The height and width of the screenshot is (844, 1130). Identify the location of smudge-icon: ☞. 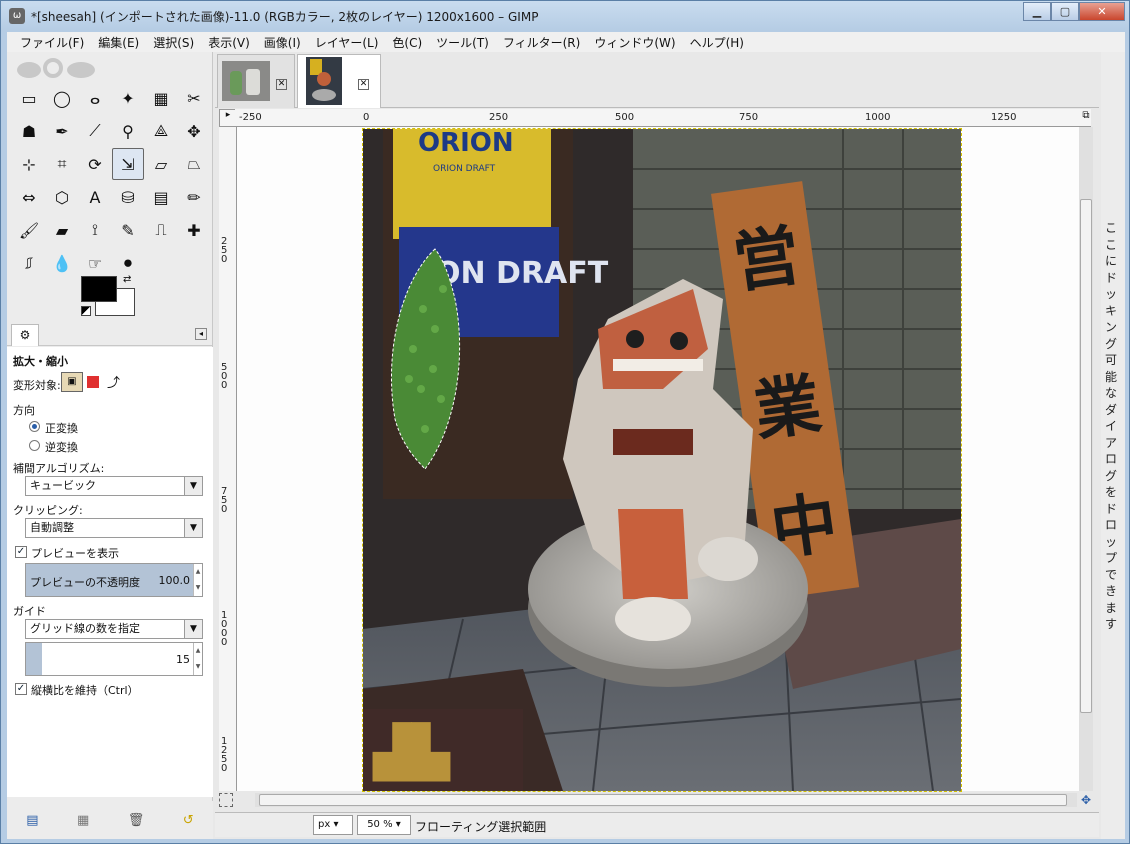
(95, 263).